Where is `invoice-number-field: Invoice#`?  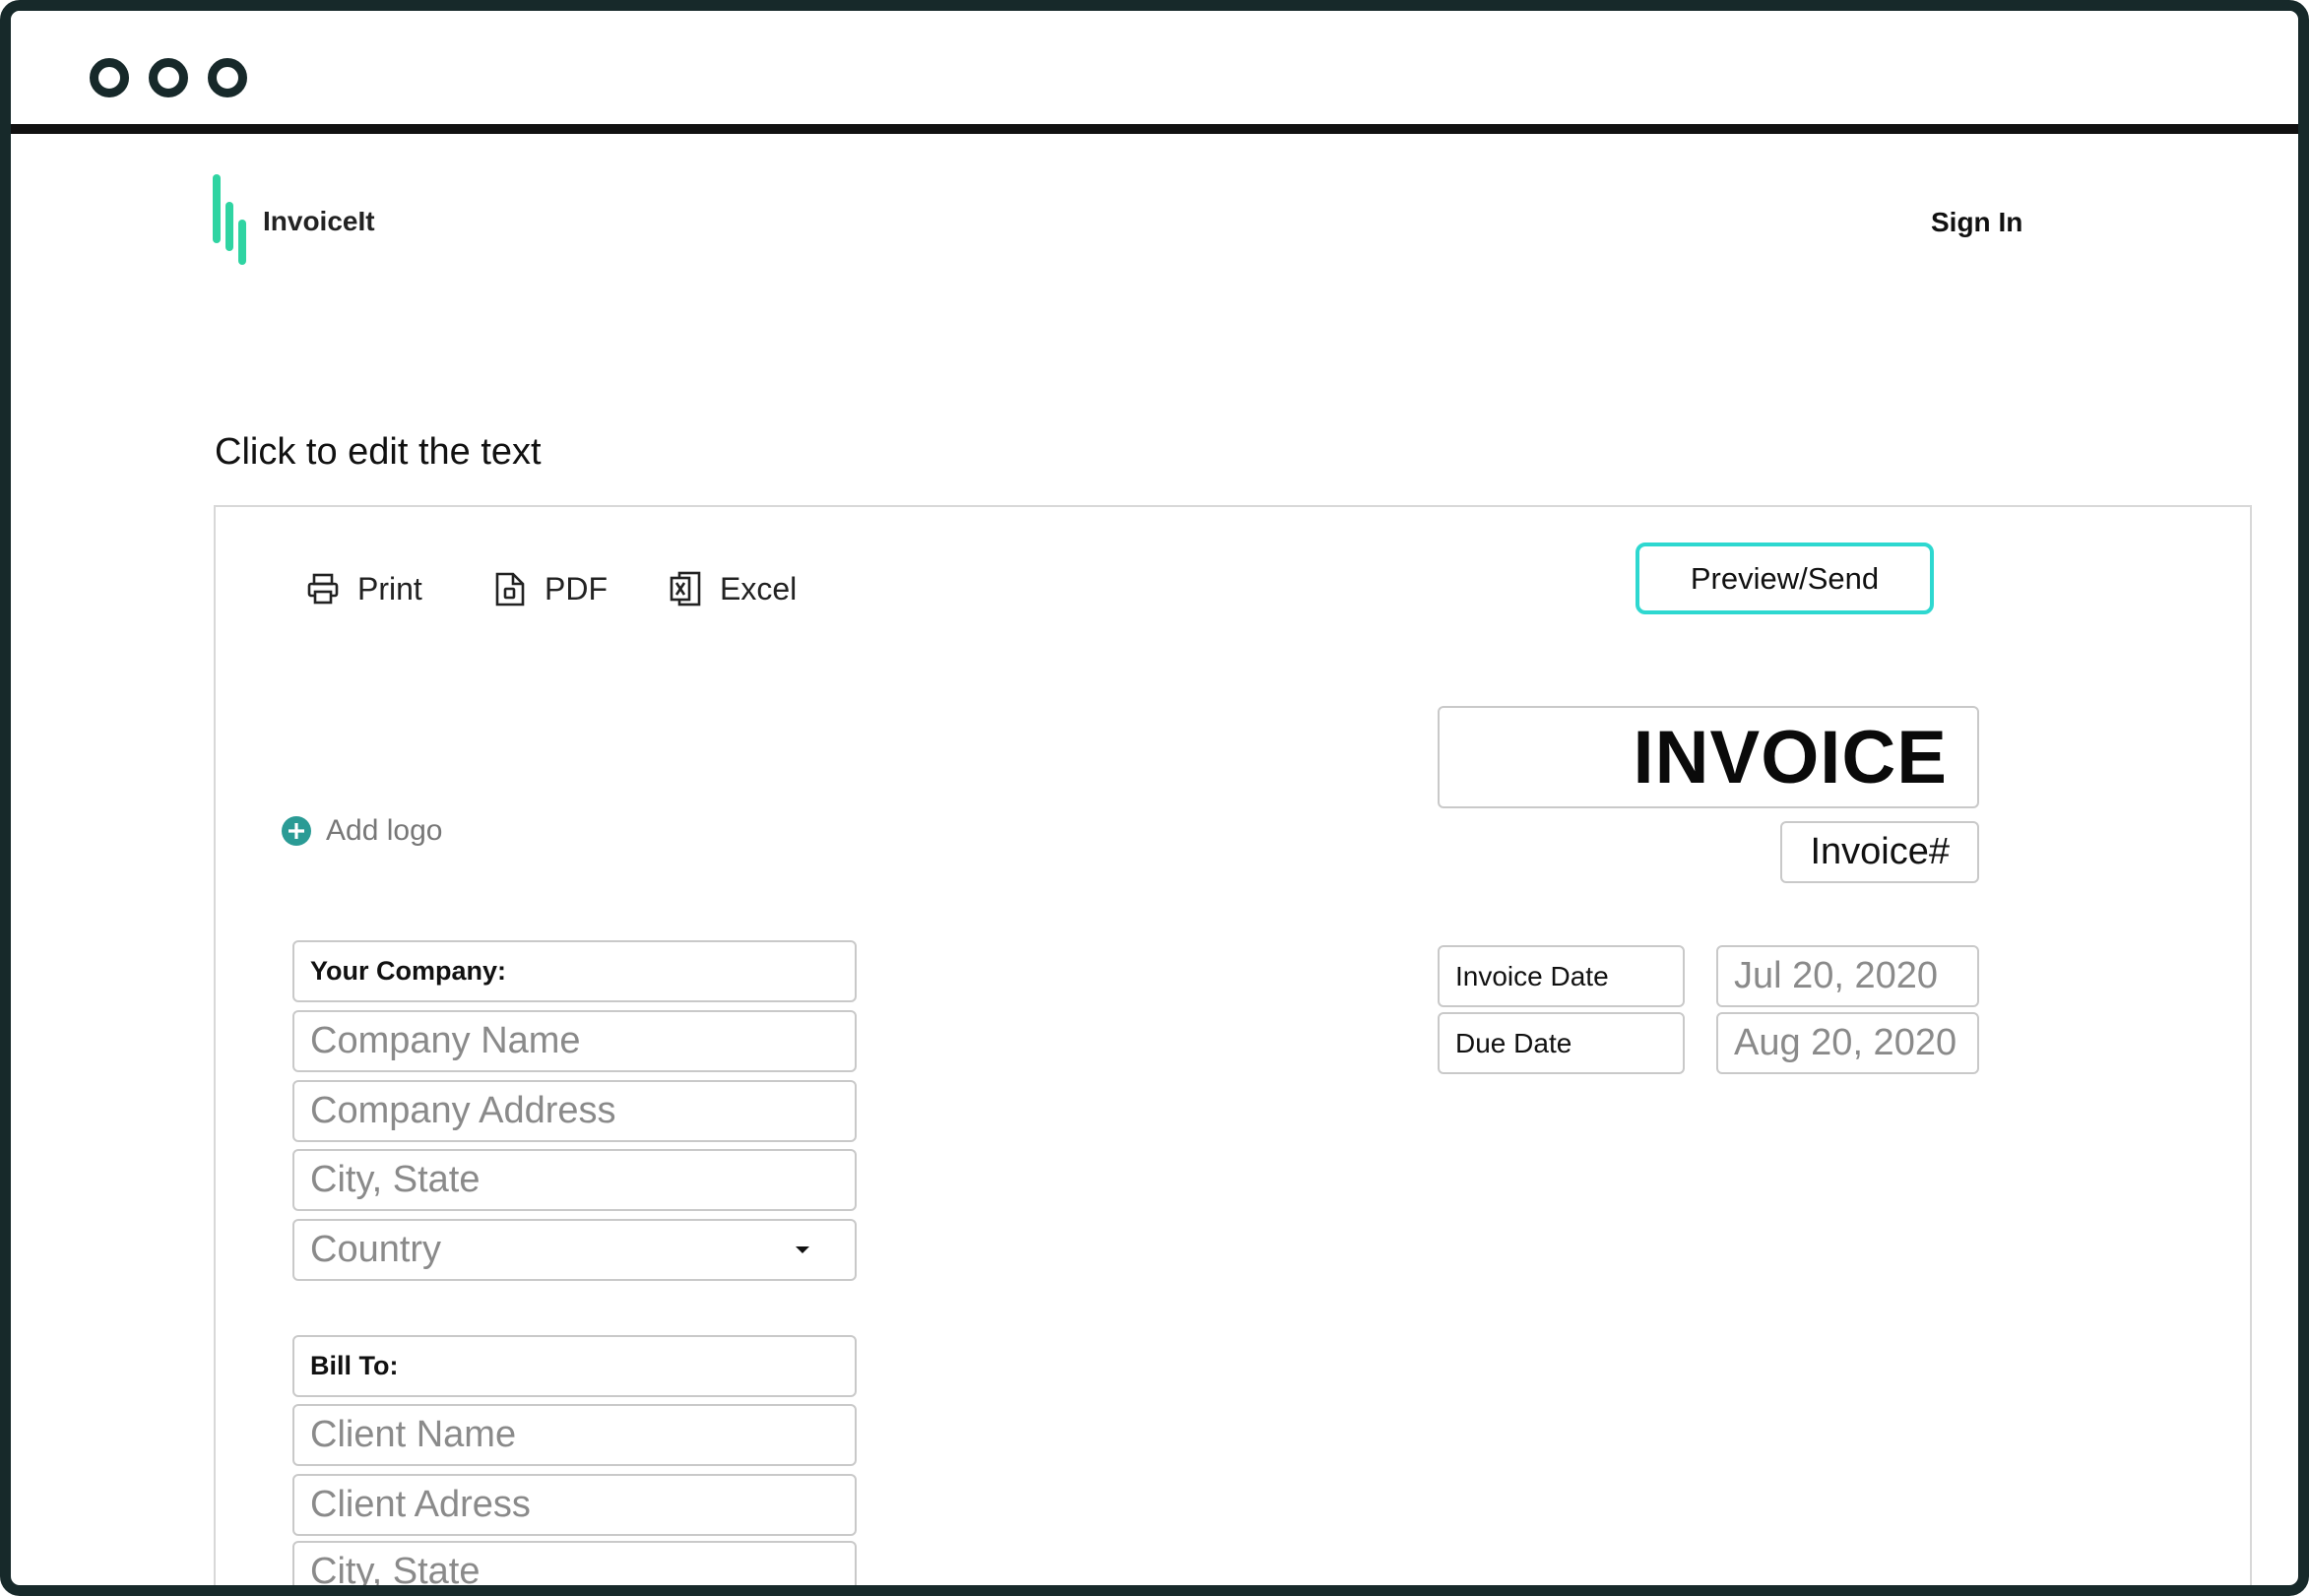 invoice-number-field: Invoice# is located at coordinates (1879, 852).